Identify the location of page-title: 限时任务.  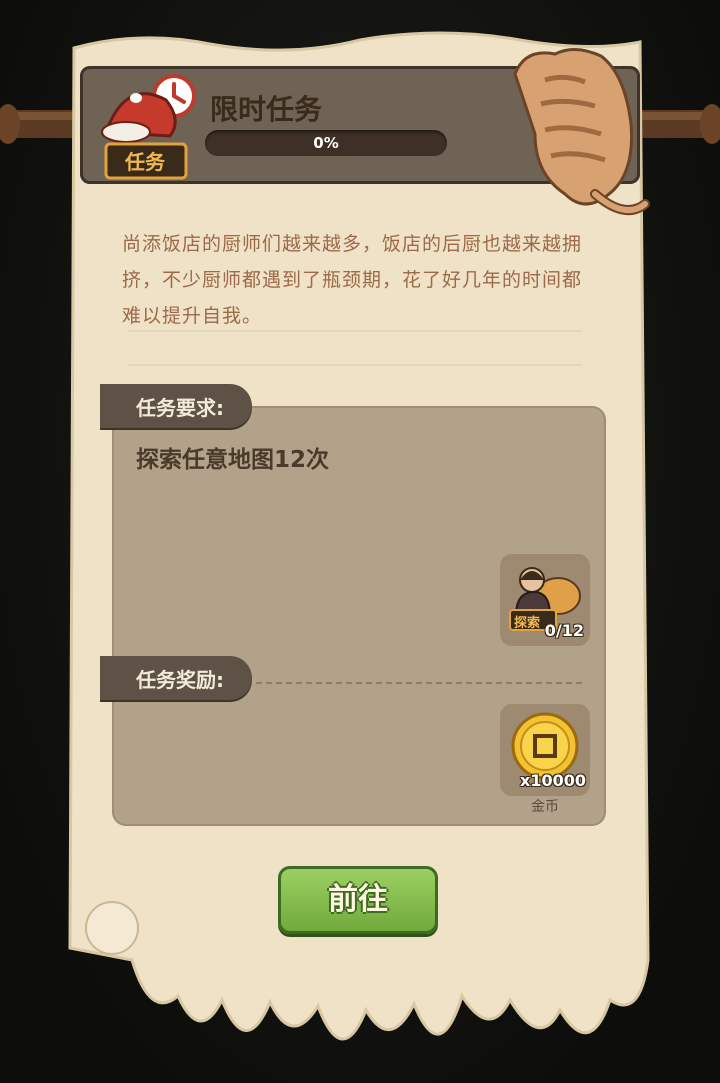
(266, 109).